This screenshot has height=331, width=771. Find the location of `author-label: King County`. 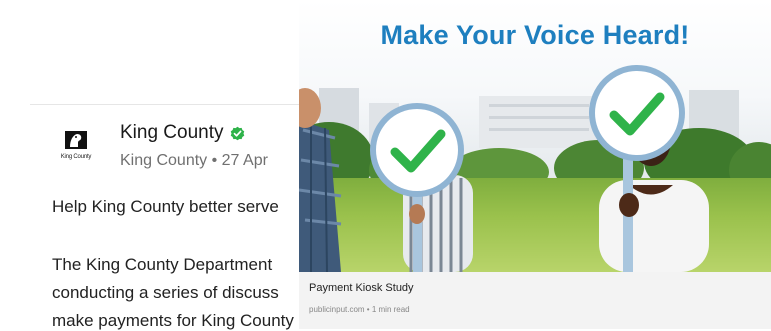

author-label: King County is located at coordinates (172, 132).